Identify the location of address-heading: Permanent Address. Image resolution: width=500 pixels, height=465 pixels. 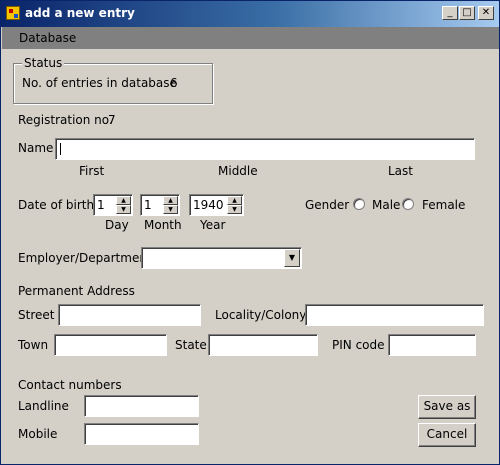
(76, 291).